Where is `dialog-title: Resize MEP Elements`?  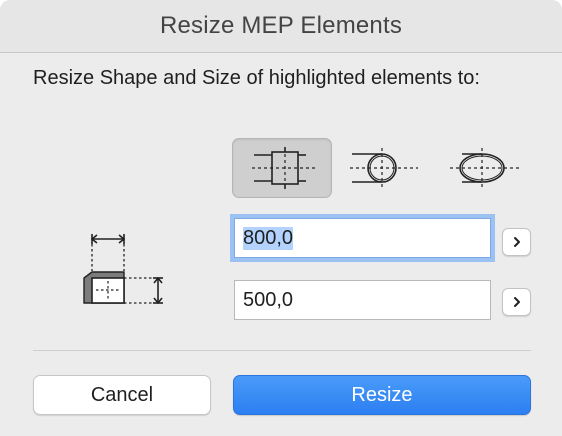
dialog-title: Resize MEP Elements is located at coordinates (281, 25).